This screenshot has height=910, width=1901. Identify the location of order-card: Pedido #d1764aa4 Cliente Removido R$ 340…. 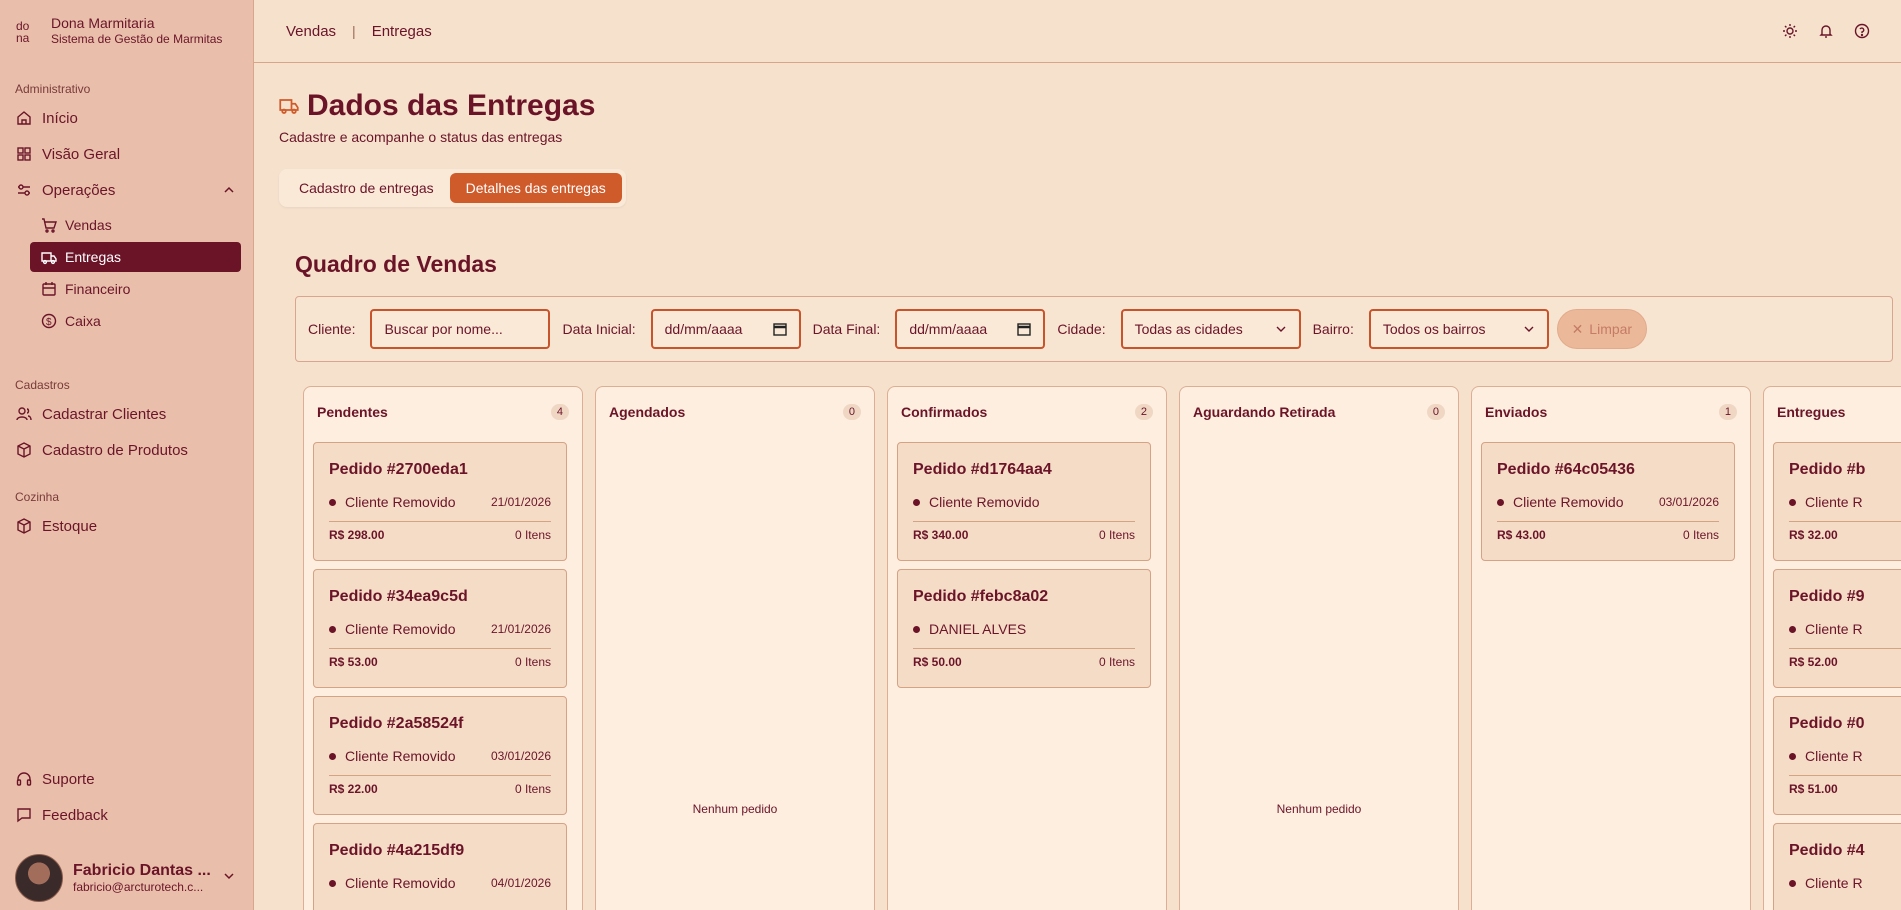
(1024, 501).